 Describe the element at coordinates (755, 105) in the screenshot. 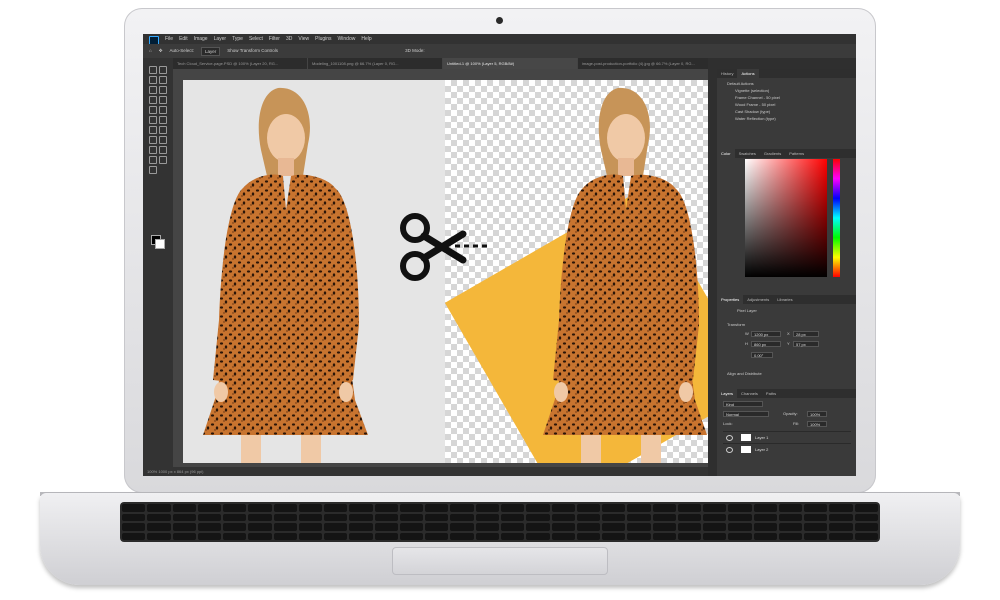

I see `action-item: Wood Frame - 50 pixel` at that location.